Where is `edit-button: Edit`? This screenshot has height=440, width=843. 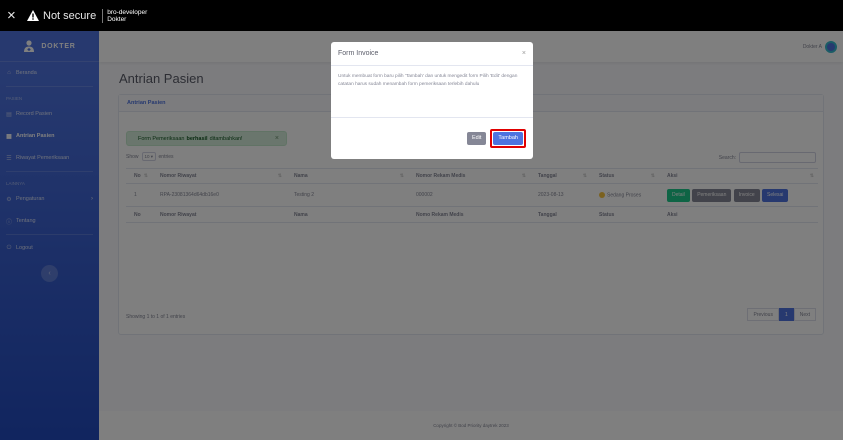 edit-button: Edit is located at coordinates (476, 138).